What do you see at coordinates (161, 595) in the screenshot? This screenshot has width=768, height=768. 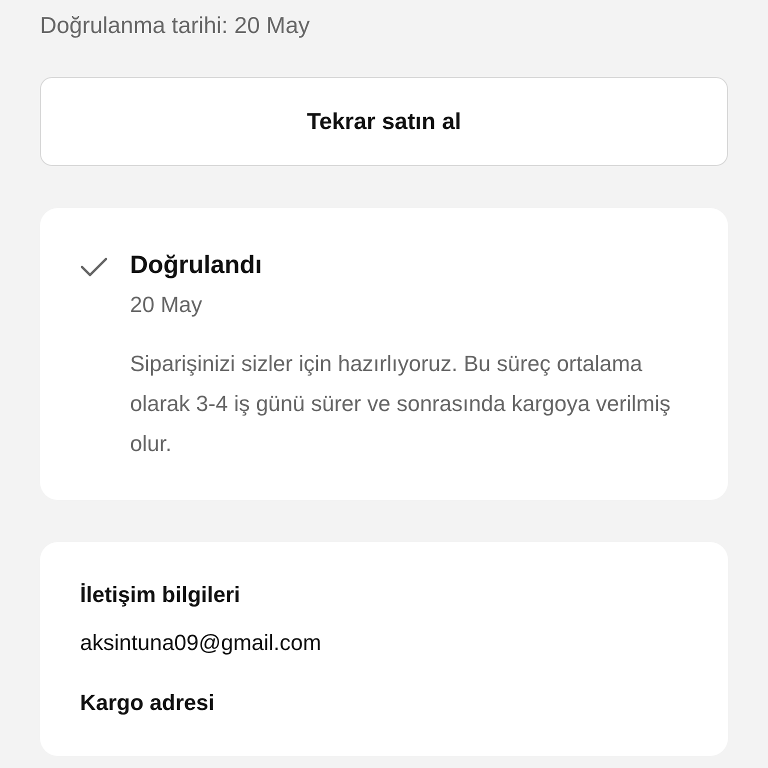 I see `section-heading: İletişim bilgileri` at bounding box center [161, 595].